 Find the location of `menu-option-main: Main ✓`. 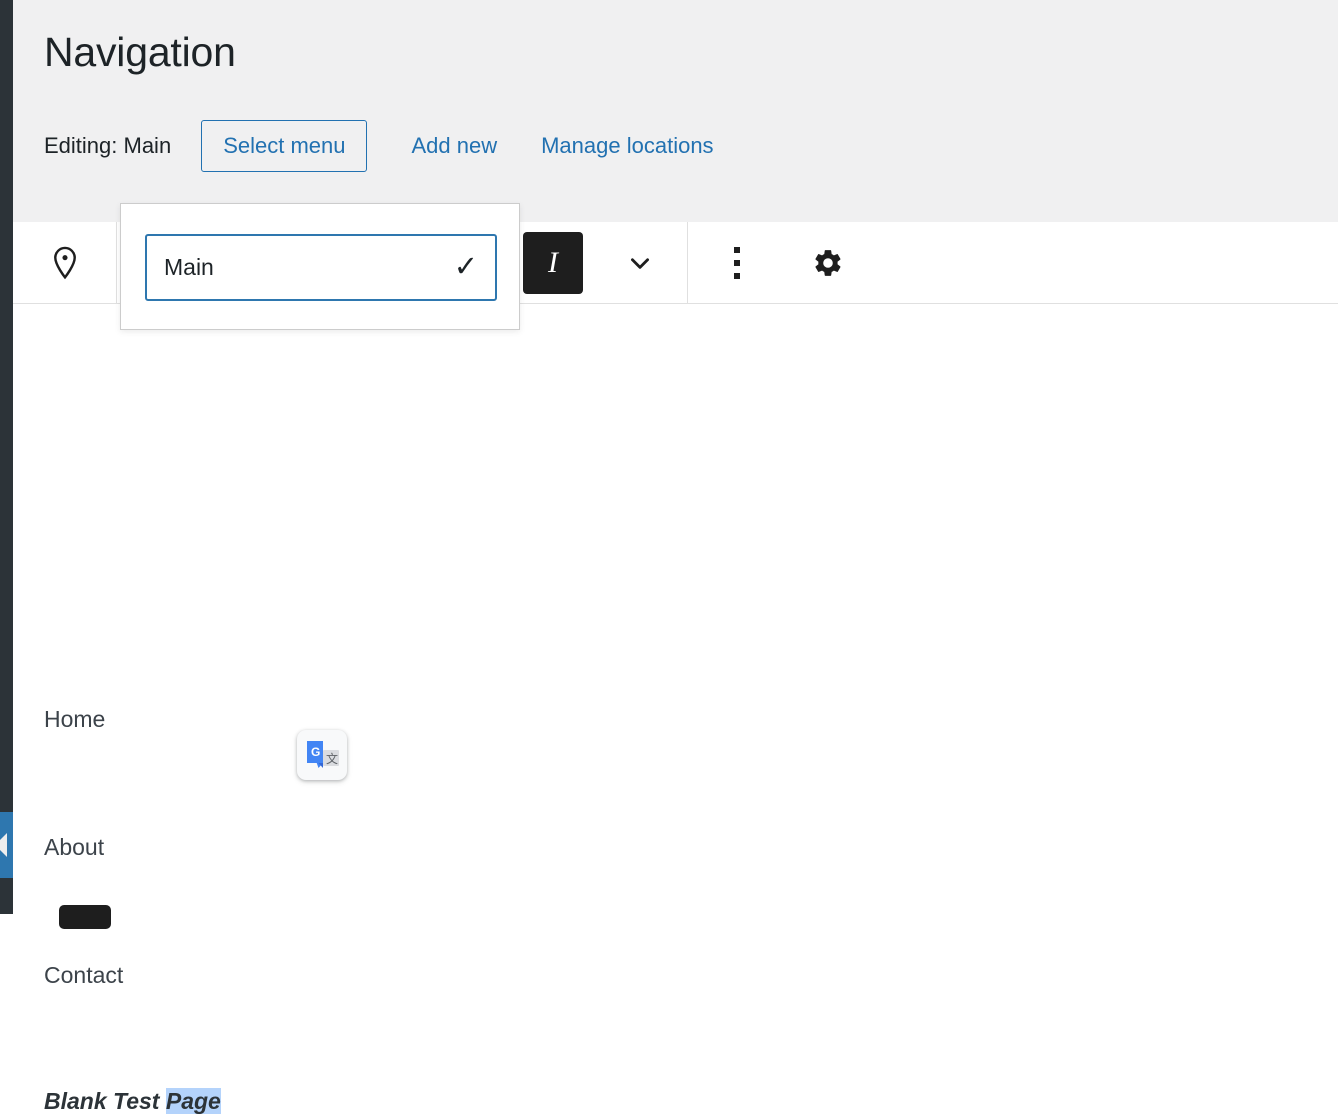

menu-option-main: Main ✓ is located at coordinates (321, 267).